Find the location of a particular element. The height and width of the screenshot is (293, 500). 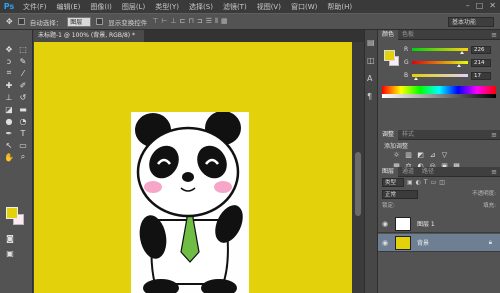

history-panel-icon: ▤ is located at coordinates (371, 42).